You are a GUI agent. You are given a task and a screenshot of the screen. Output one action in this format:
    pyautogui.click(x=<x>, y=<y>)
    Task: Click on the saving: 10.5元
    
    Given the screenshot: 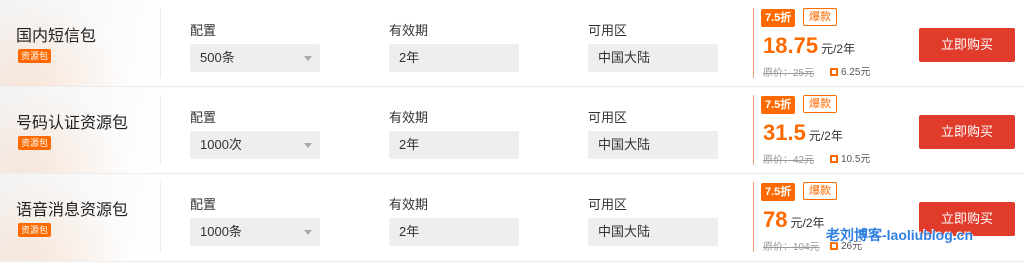 What is the action you would take?
    pyautogui.click(x=850, y=157)
    